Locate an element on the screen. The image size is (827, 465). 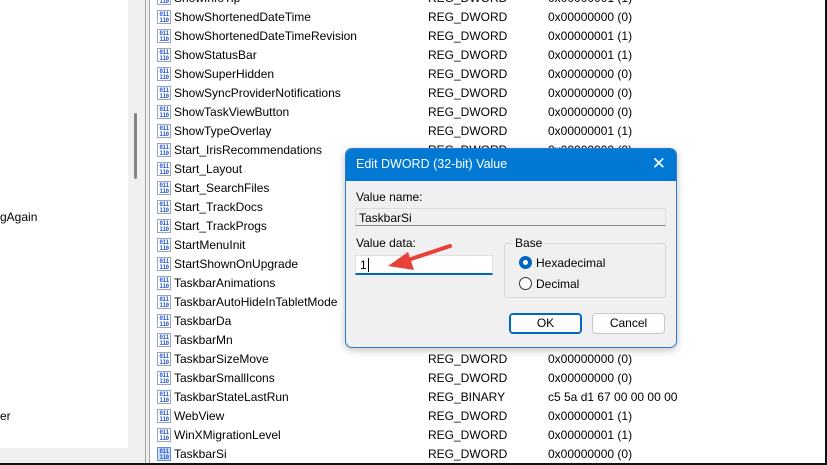
value-name: Start_IrisRecommendations is located at coordinates (248, 150).